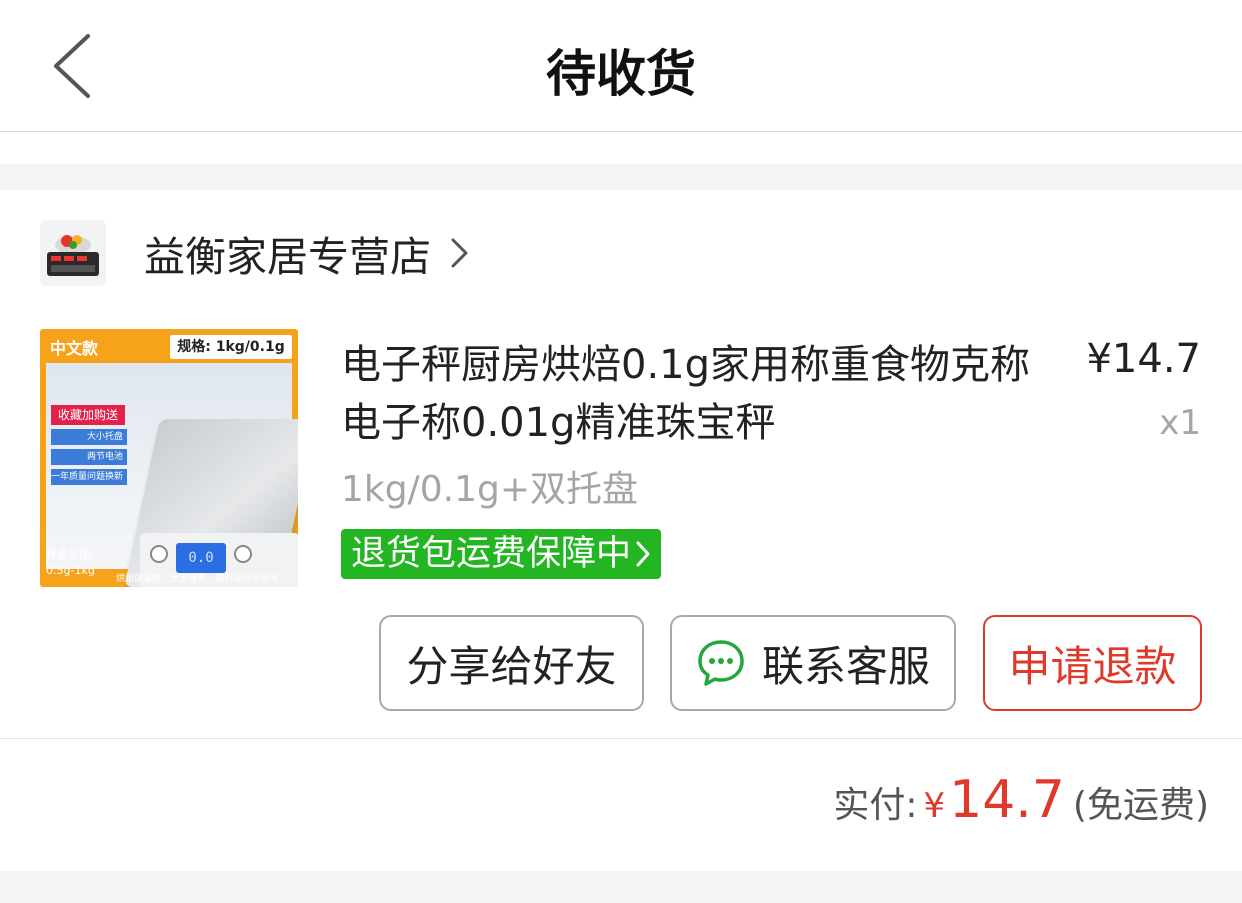  Describe the element at coordinates (172, 475) in the screenshot. I see `thumbnail-photo: 0.0 收藏加购送 大小托盘 两节电池 一年质量问题换新` at that location.